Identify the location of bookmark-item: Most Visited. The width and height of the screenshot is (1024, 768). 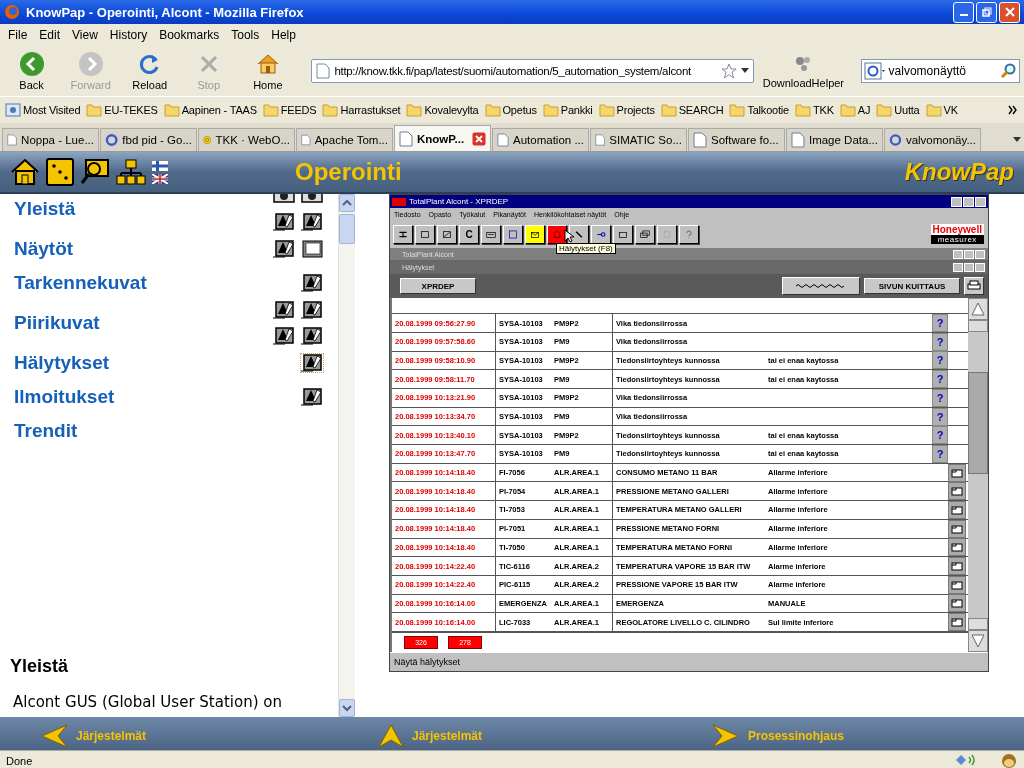
(43, 110).